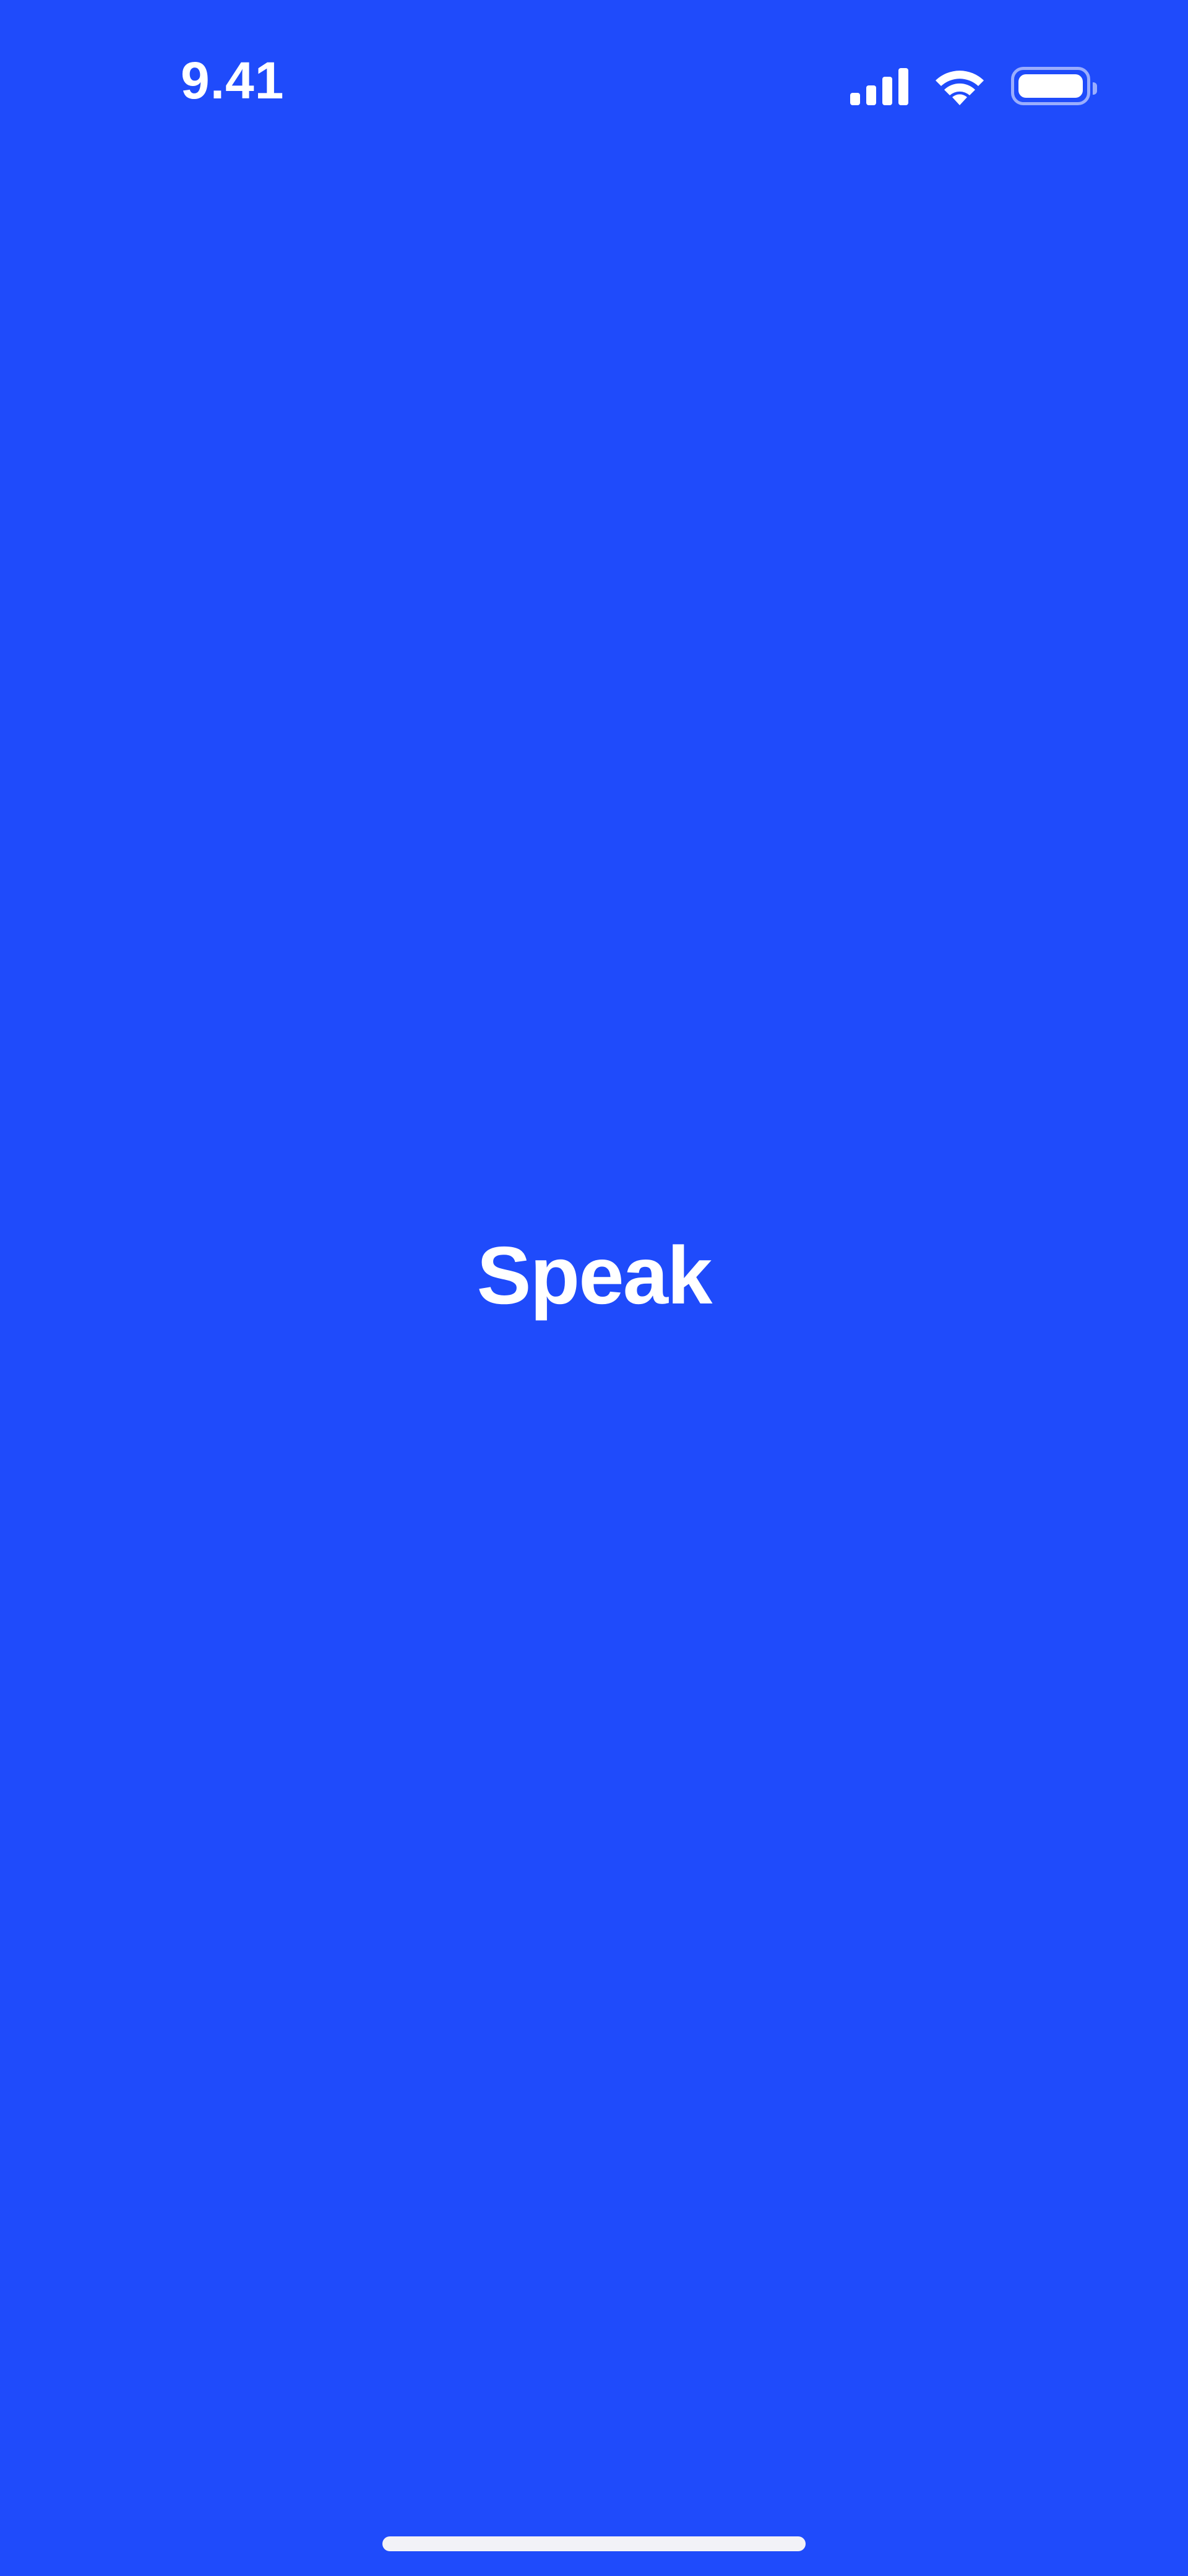 This screenshot has width=1188, height=2576. What do you see at coordinates (879, 86) in the screenshot?
I see `cellular-signal-icon` at bounding box center [879, 86].